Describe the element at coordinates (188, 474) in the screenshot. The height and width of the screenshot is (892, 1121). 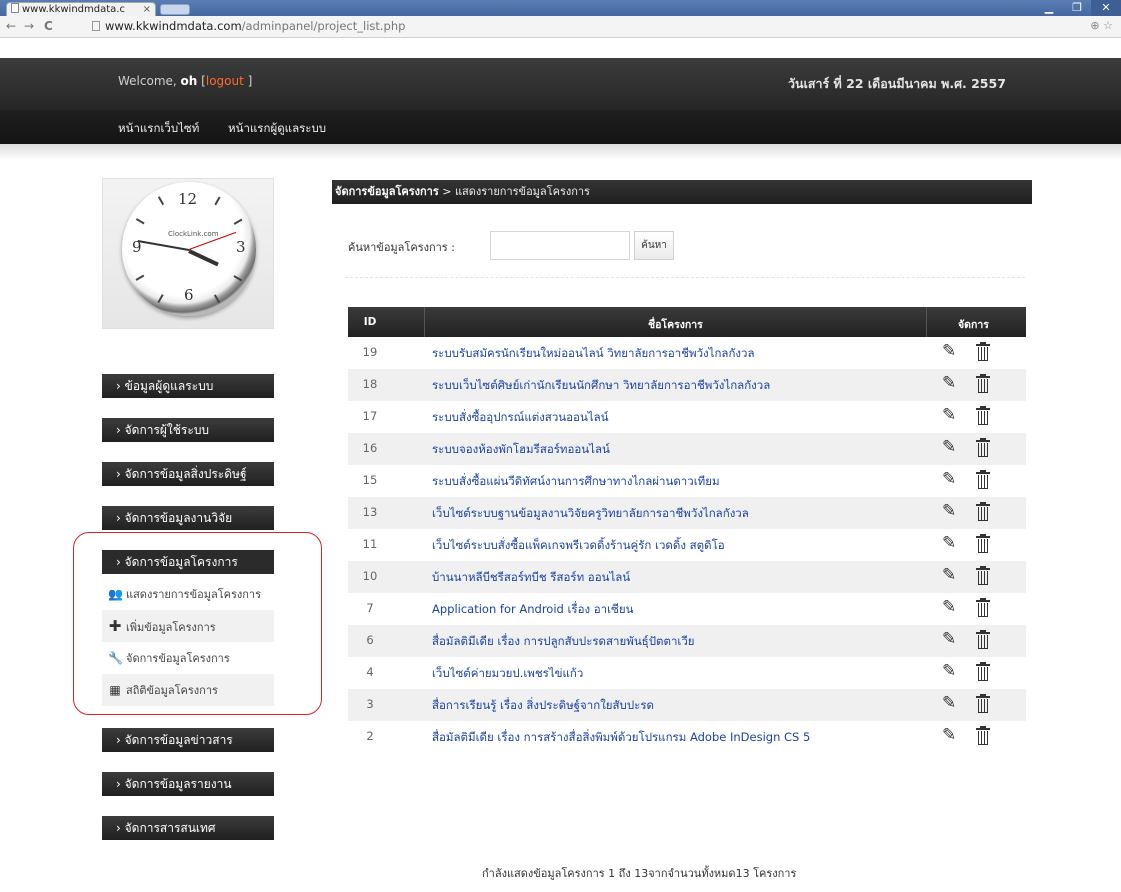
I see `sidebar-item-inventions: › จัดการข้อมูลสิ่งประดิษฐ์` at that location.